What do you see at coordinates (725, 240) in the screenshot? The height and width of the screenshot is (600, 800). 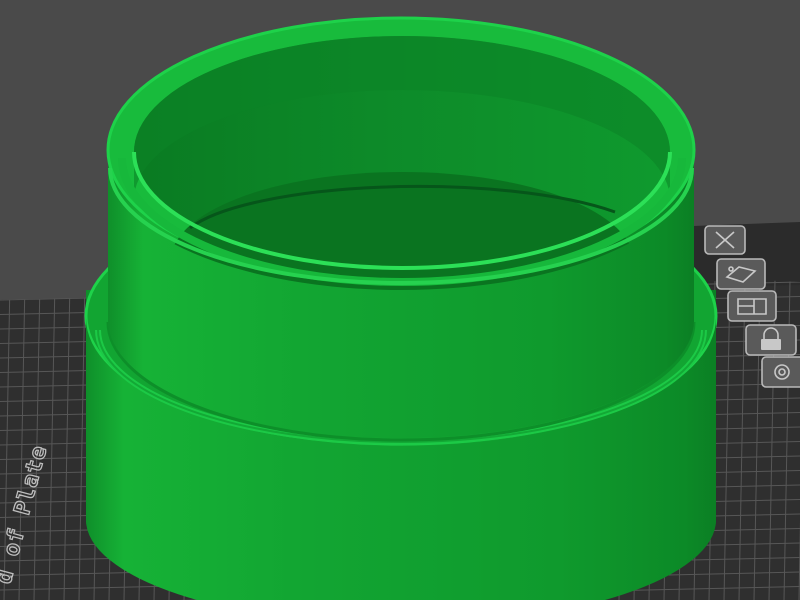 I see `delete-button` at bounding box center [725, 240].